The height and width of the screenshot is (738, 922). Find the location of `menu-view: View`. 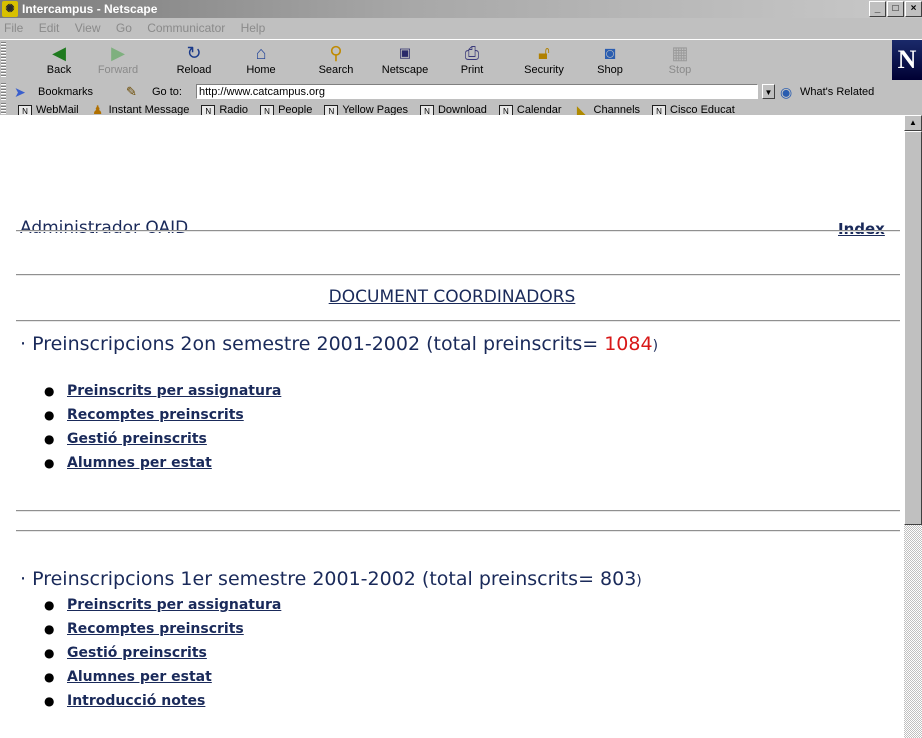

menu-view: View is located at coordinates (88, 28).